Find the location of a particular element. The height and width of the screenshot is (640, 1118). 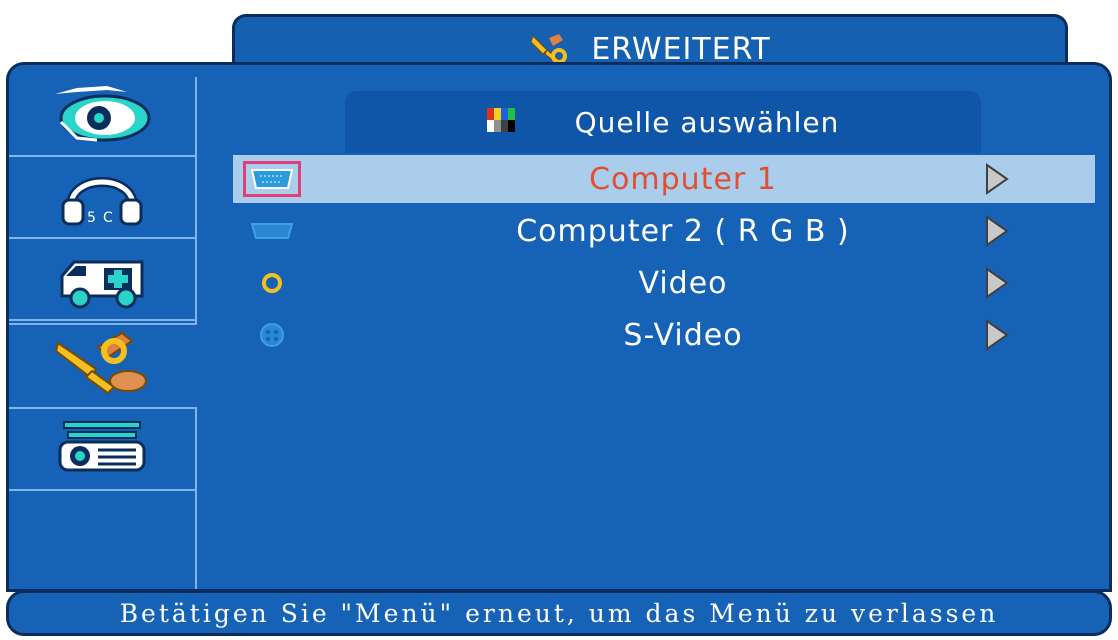

sidebar-item-setup is located at coordinates (102, 281).